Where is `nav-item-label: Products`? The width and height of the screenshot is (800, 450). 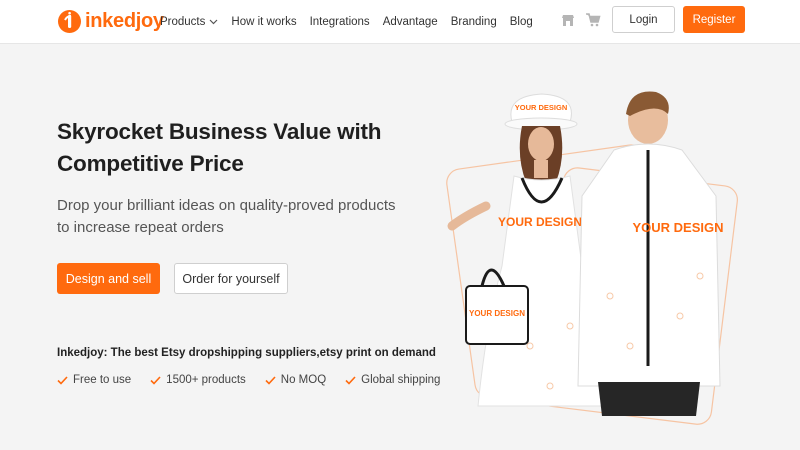
nav-item-label: Products is located at coordinates (183, 22).